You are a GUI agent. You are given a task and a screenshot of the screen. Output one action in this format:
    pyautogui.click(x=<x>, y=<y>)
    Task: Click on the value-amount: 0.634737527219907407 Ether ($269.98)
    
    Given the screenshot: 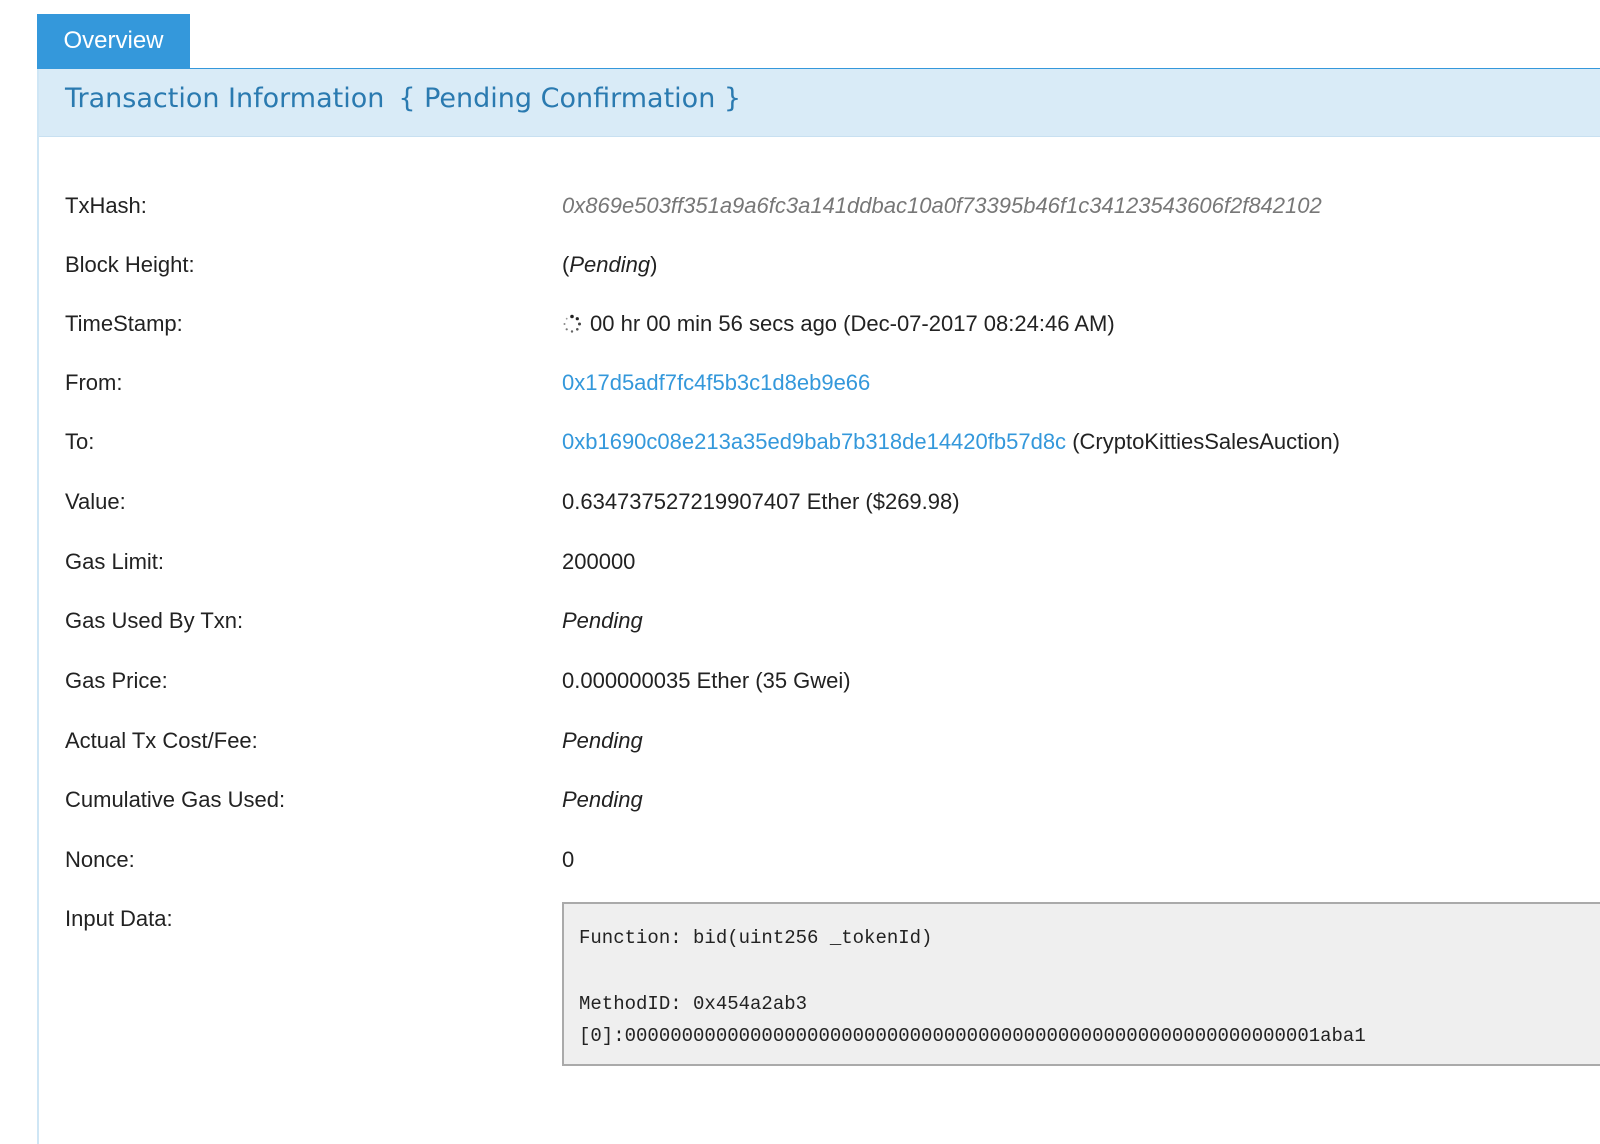 What is the action you would take?
    pyautogui.click(x=761, y=501)
    